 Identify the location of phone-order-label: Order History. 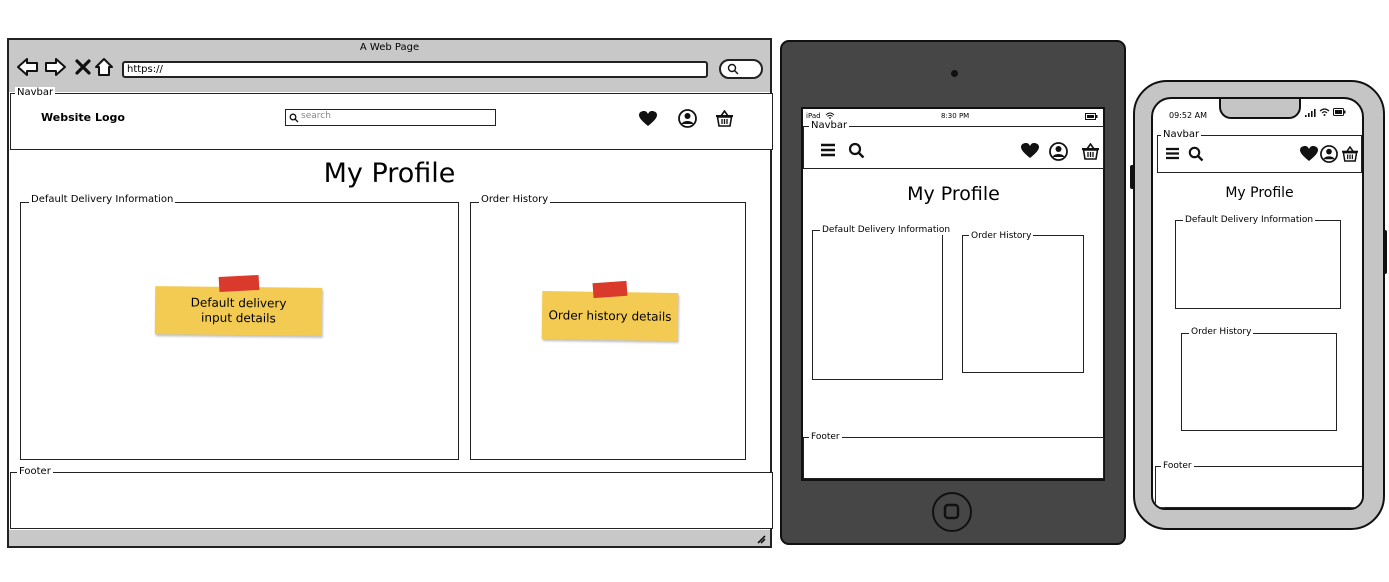
(1221, 332).